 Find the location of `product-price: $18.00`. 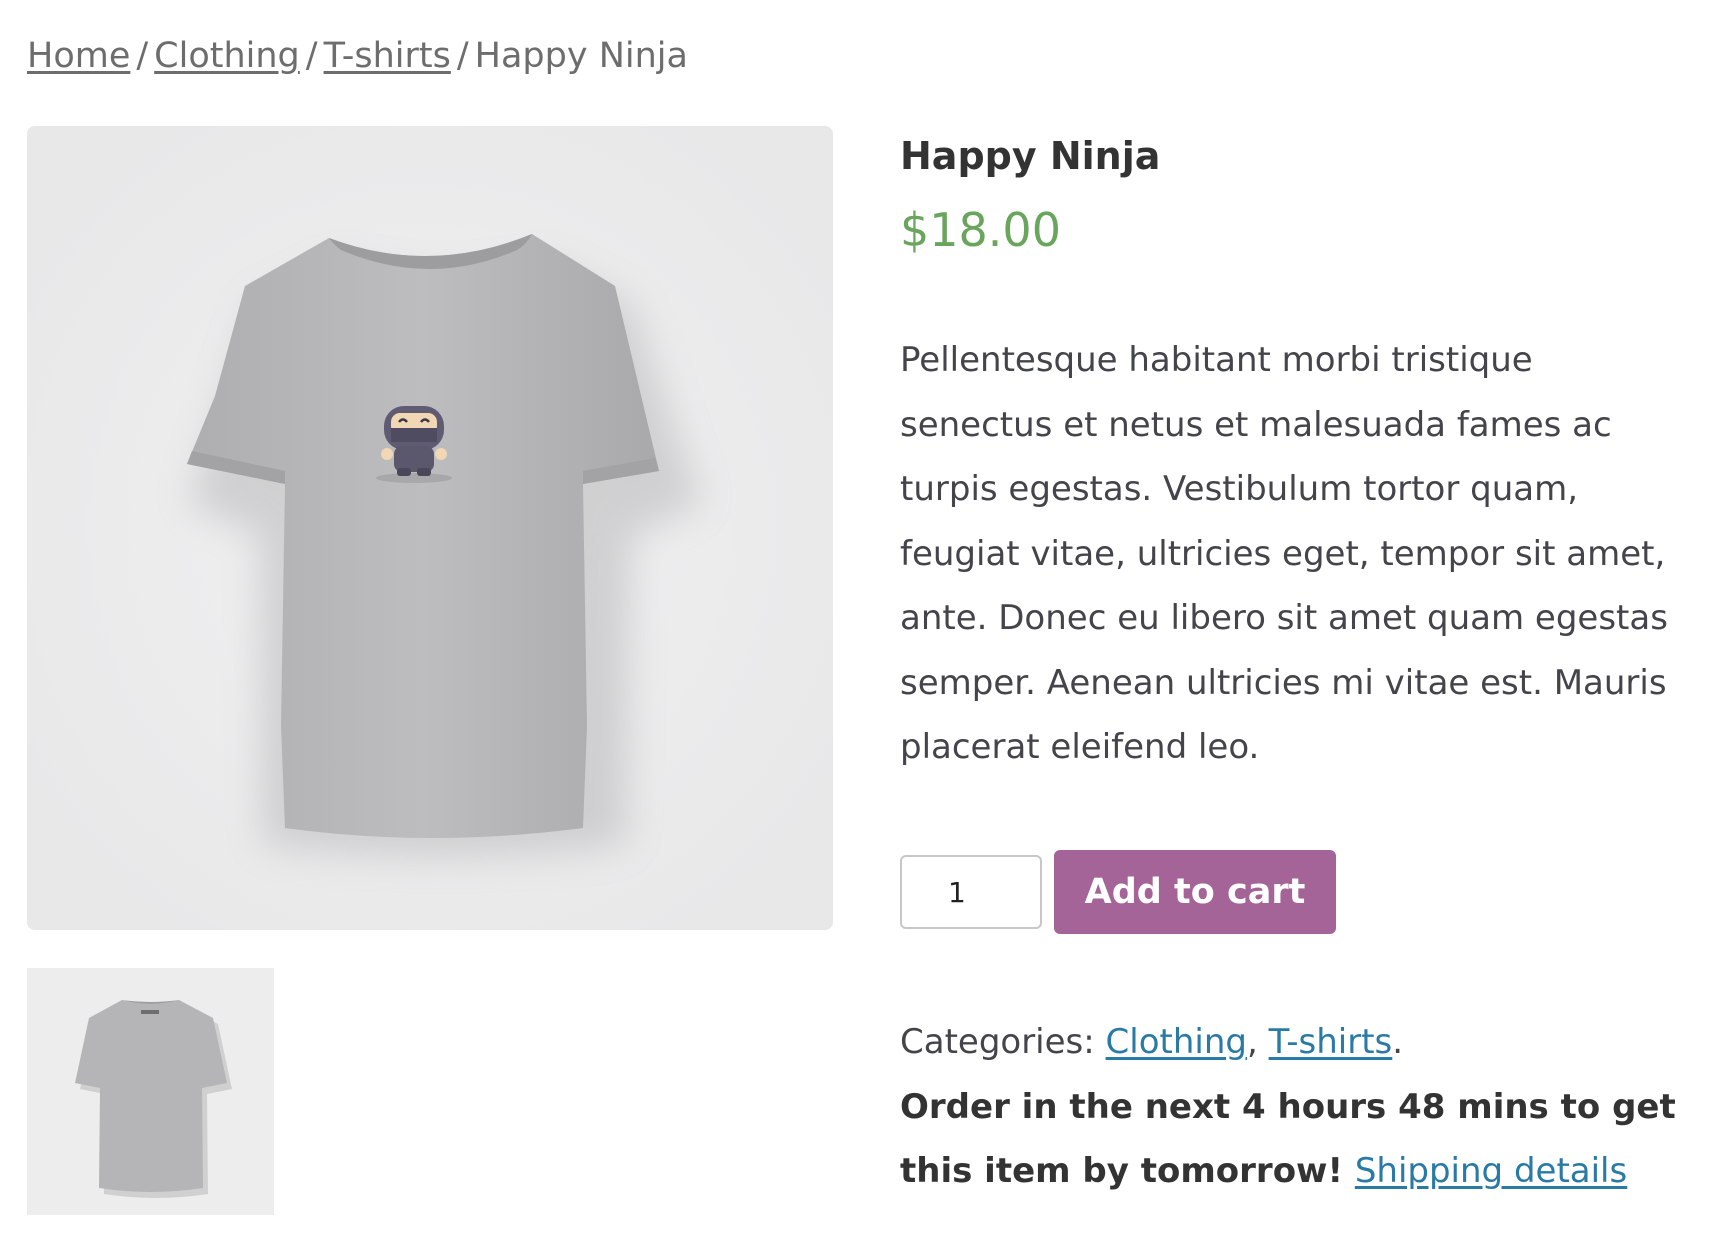

product-price: $18.00 is located at coordinates (980, 230).